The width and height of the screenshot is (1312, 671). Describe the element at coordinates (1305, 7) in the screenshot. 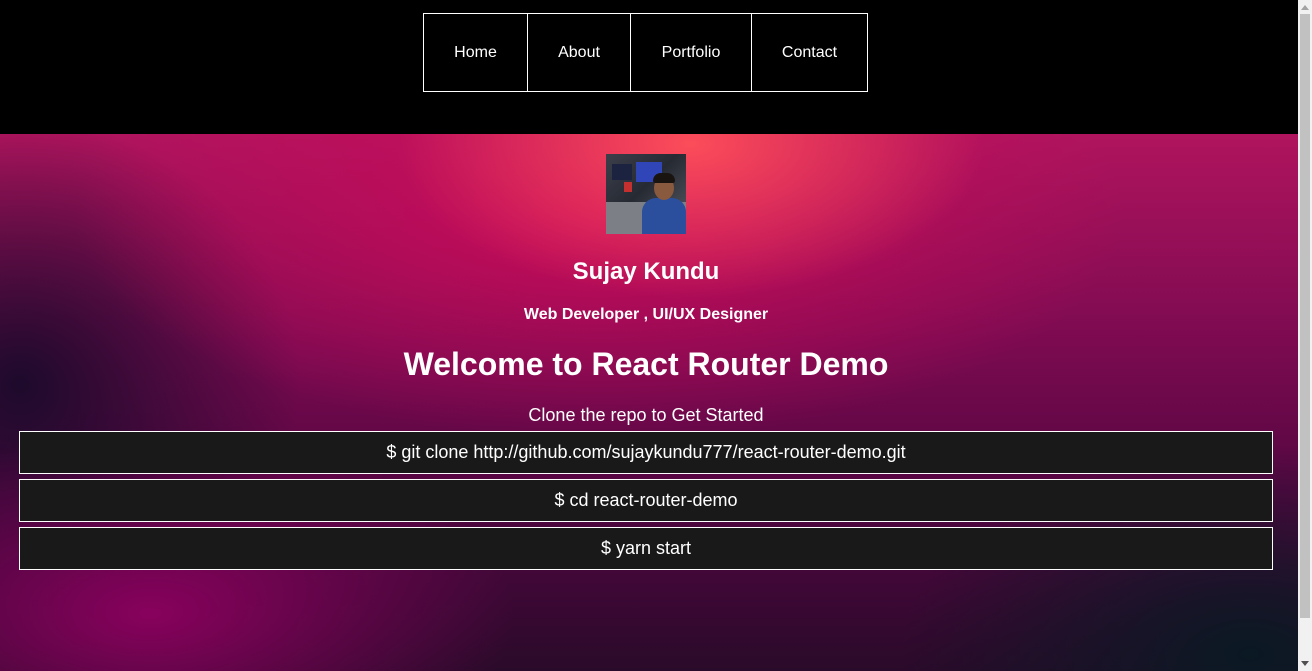

I see `scroll-up-arrow-icon` at that location.